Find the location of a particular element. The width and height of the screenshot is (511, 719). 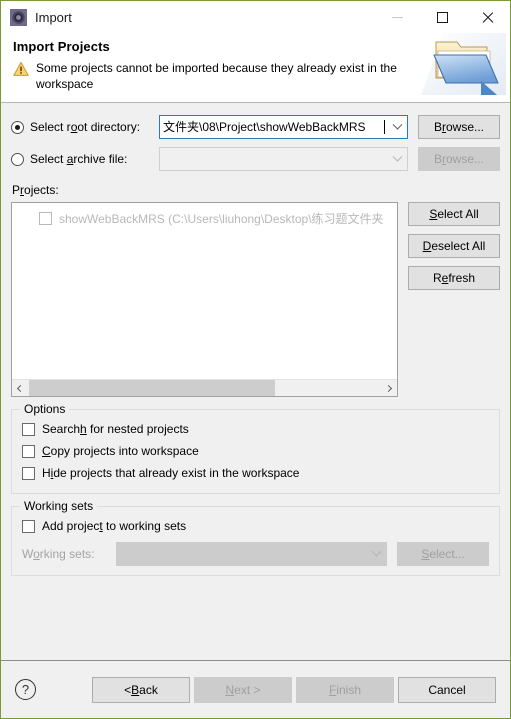

radio-archive-file-icon is located at coordinates (17, 159).